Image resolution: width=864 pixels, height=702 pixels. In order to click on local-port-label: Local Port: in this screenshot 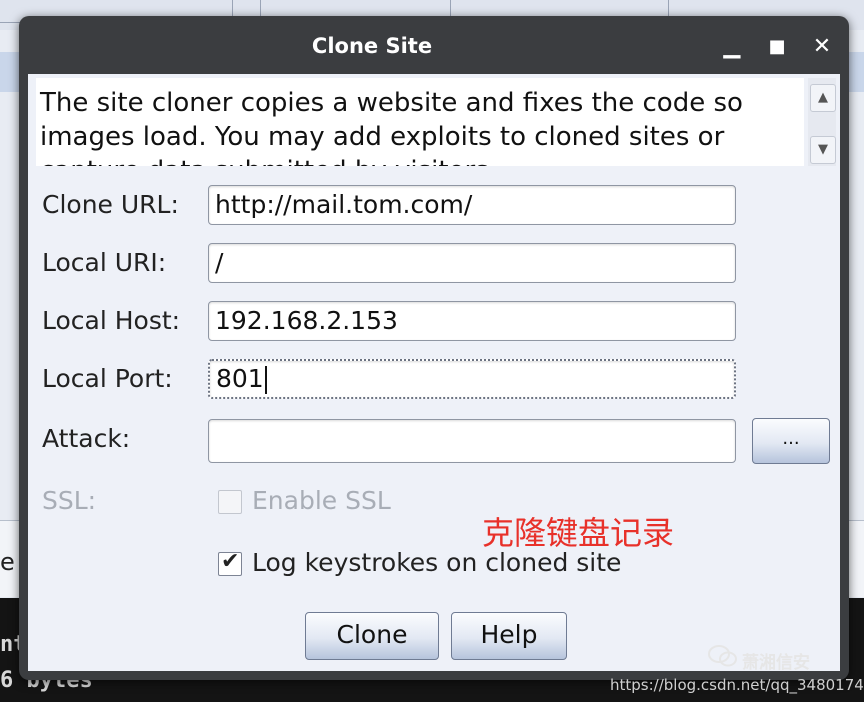, I will do `click(107, 378)`.